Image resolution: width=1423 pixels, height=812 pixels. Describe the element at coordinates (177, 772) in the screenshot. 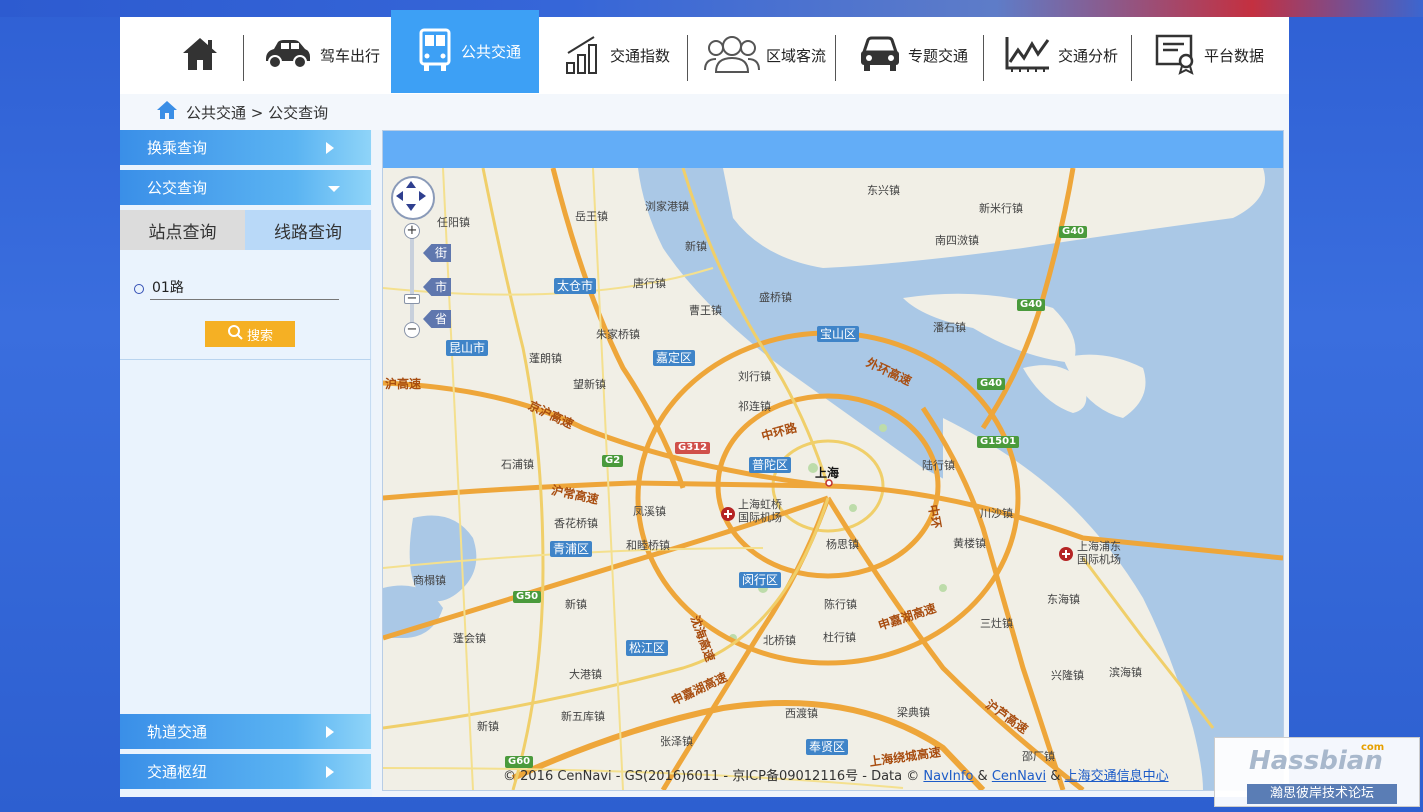

I see `sidebar-item-label: 交通枢纽` at that location.